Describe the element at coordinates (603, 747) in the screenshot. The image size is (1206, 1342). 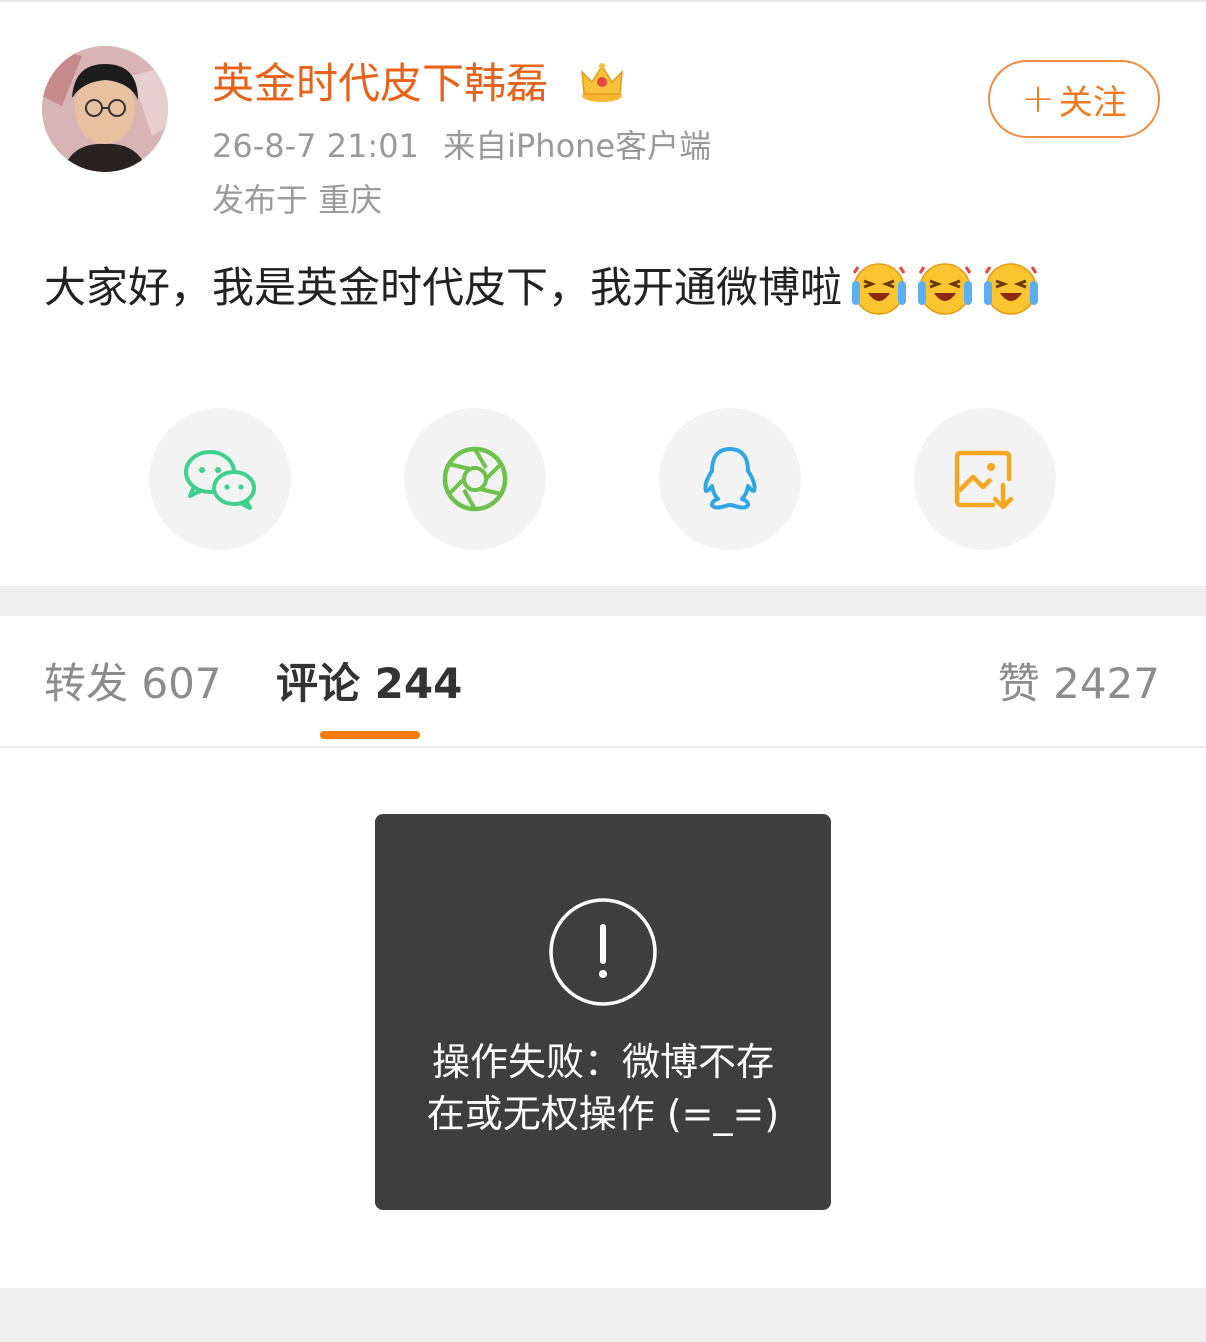
I see `tabs-divider` at that location.